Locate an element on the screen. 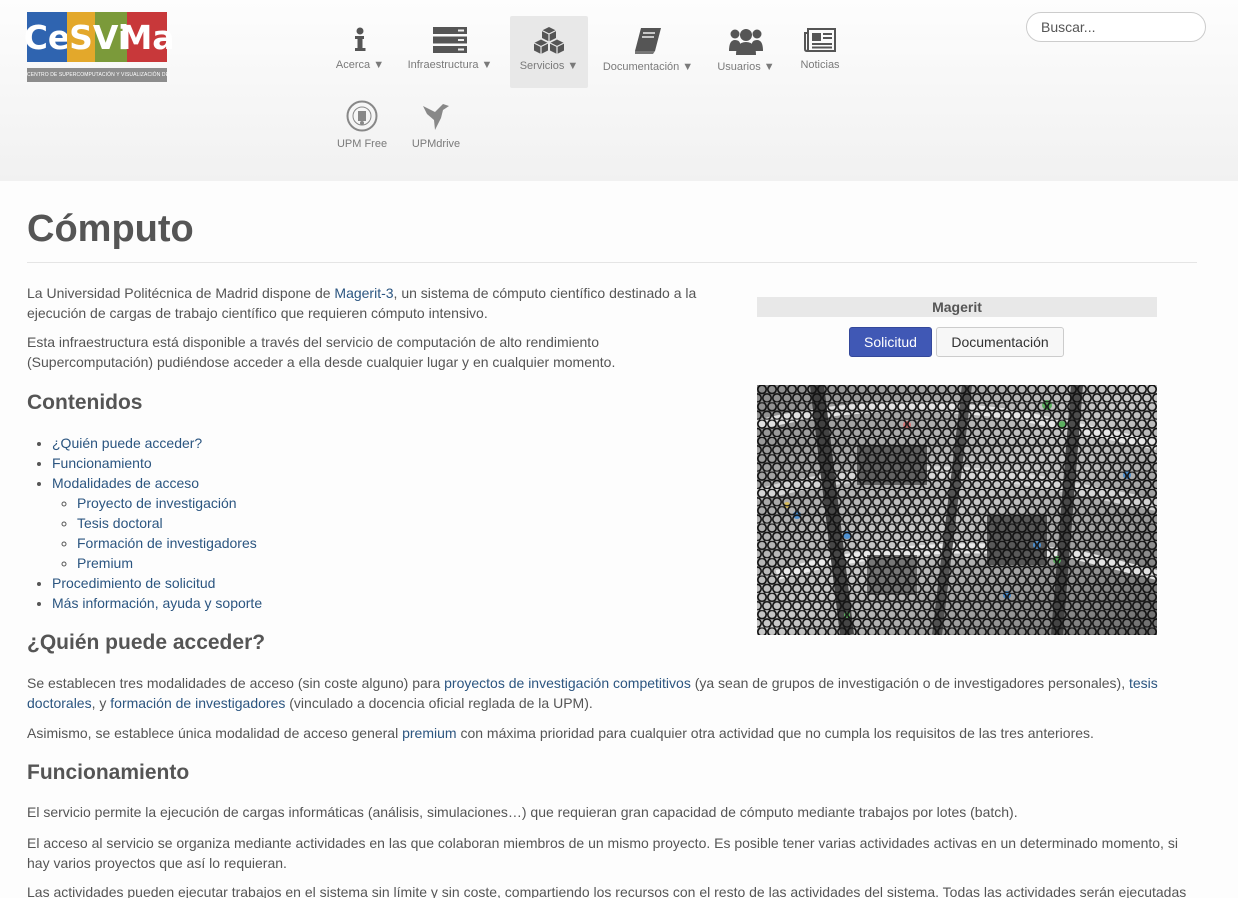  who-text: , y is located at coordinates (101, 703).